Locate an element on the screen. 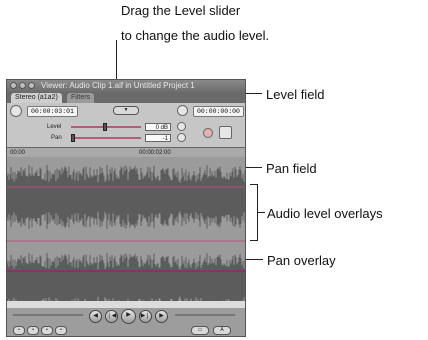 This screenshot has width=428, height=340. callout-level-field: Level field is located at coordinates (295, 94).